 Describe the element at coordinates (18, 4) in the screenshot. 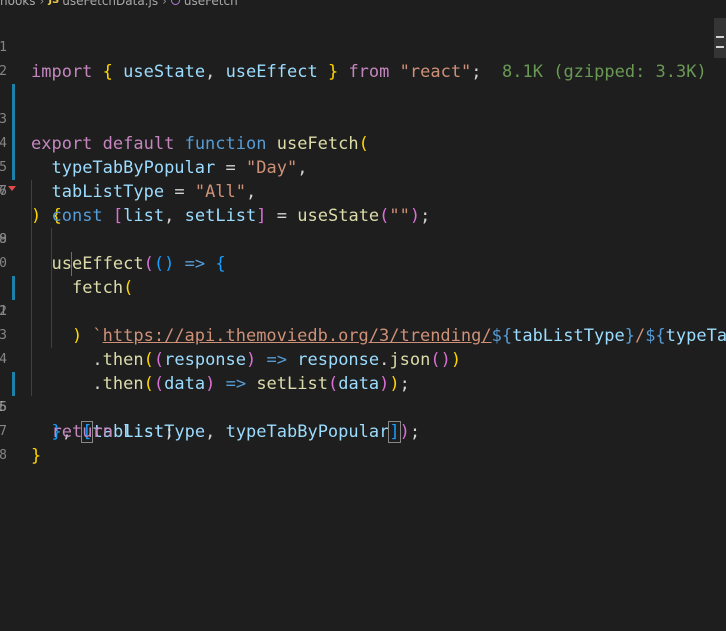

I see `breadcrumb-folder: hooks` at that location.